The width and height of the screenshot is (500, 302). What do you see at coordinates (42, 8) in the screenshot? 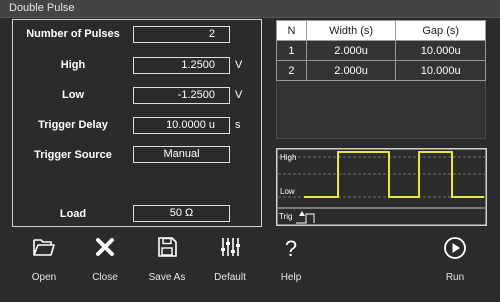
I see `window-title: Double Pulse` at bounding box center [42, 8].